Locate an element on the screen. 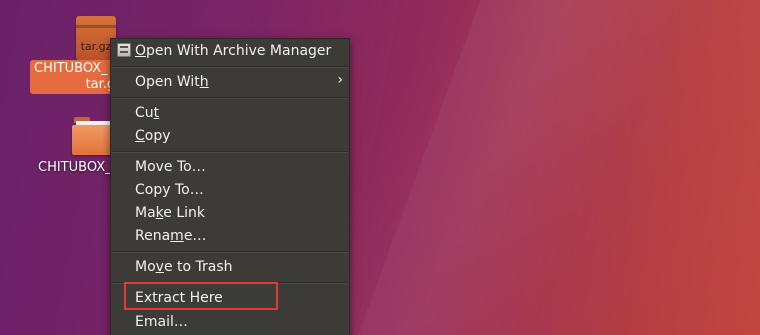 The height and width of the screenshot is (335, 760). archive-file-label: CHITUBOX_ tar.gz is located at coordinates (76, 77).